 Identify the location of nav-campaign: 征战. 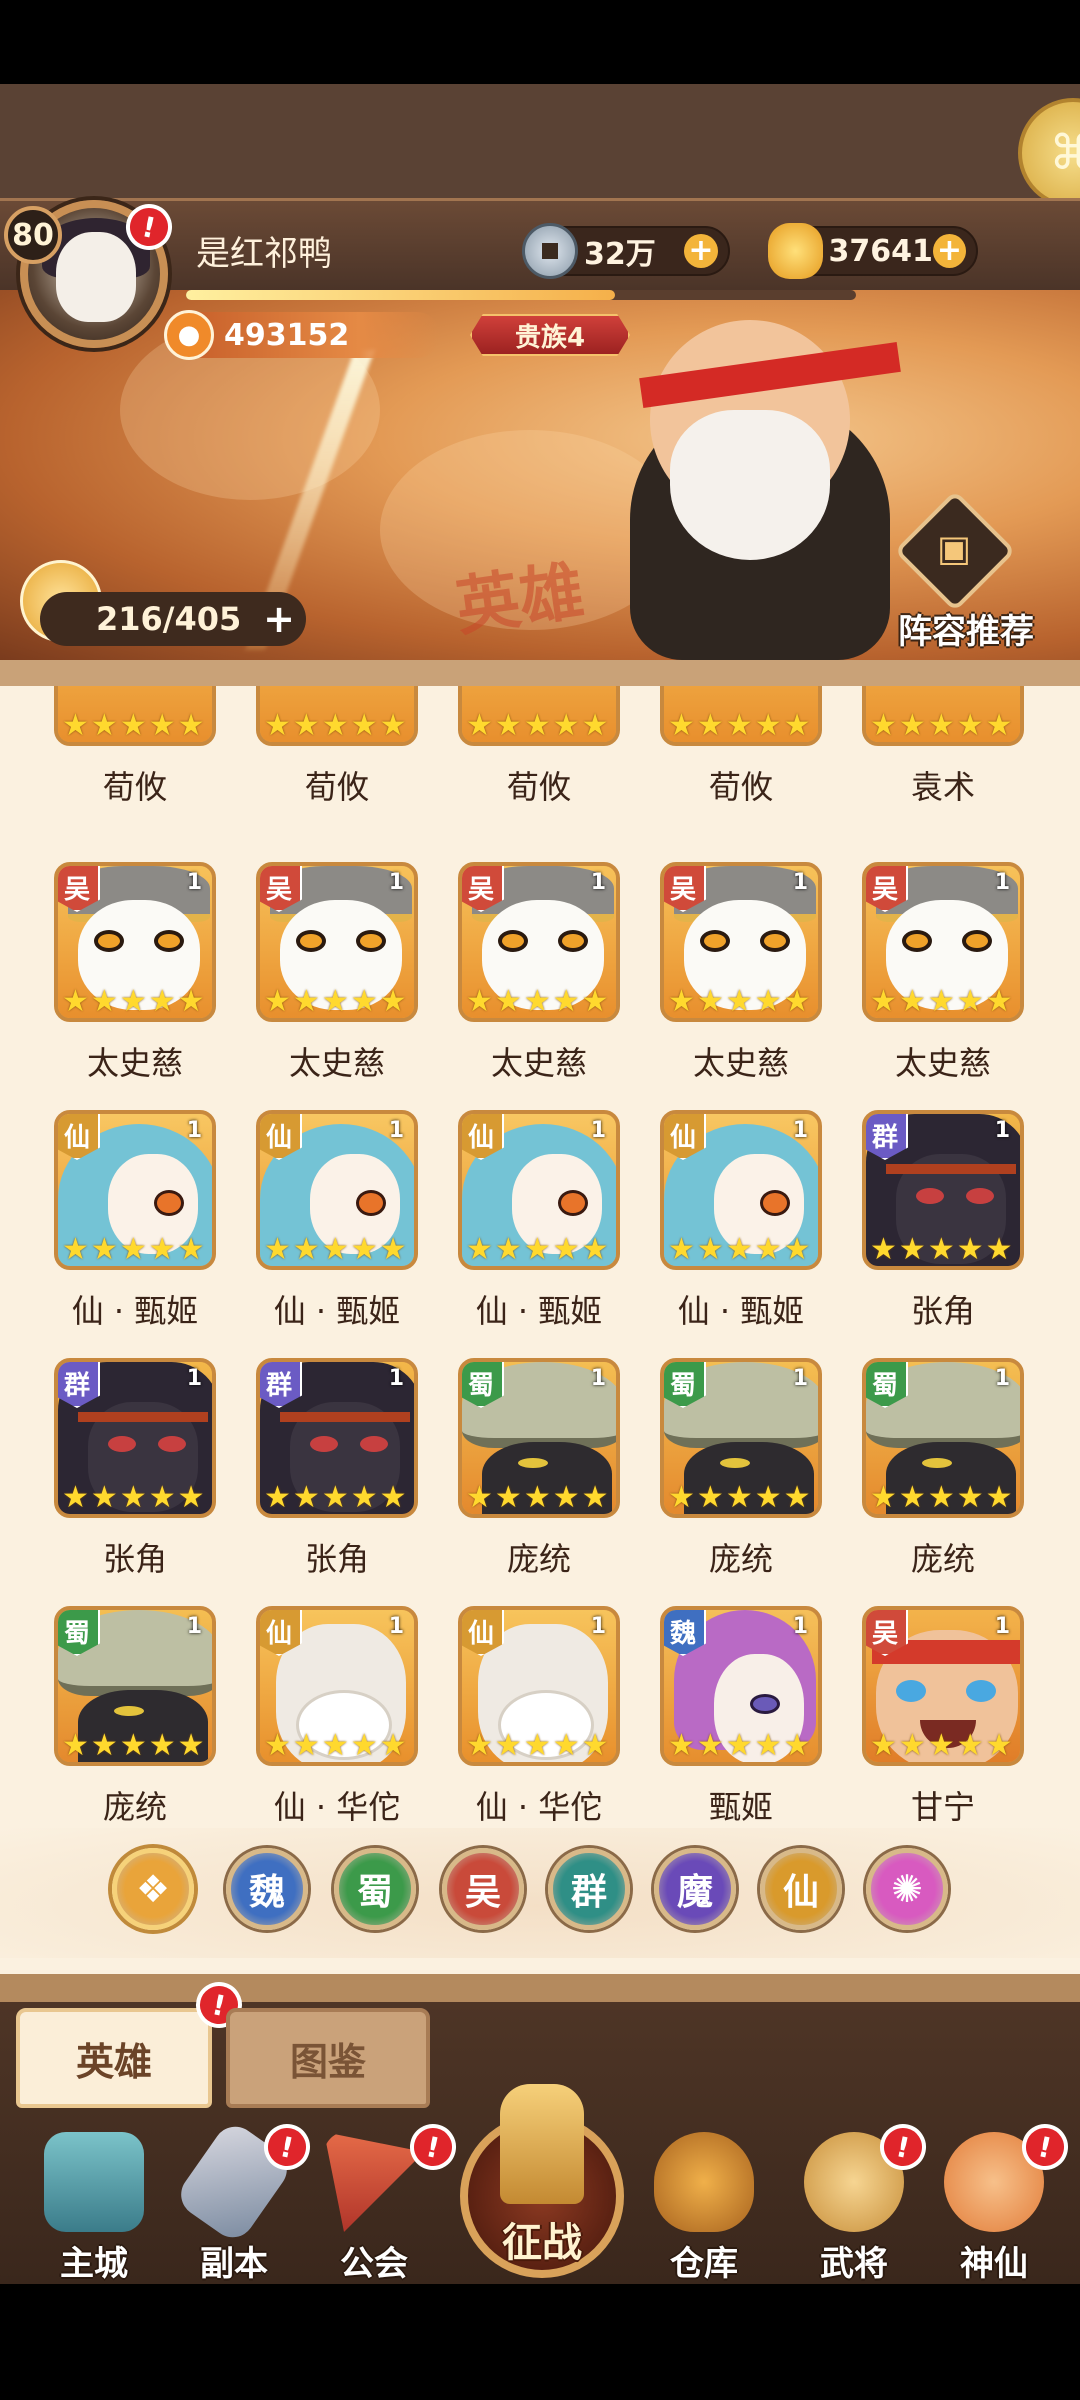
(542, 2182).